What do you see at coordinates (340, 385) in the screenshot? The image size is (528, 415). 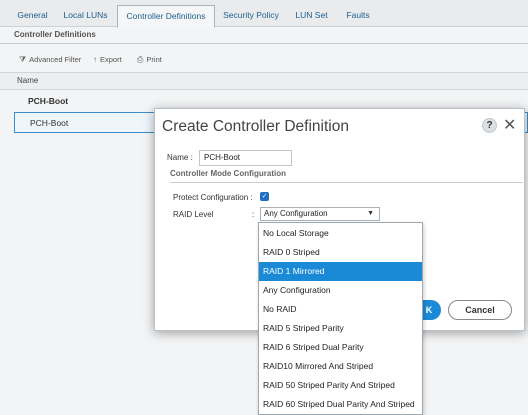 I see `raid-option: RAID 50 Striped Parity And Striped` at bounding box center [340, 385].